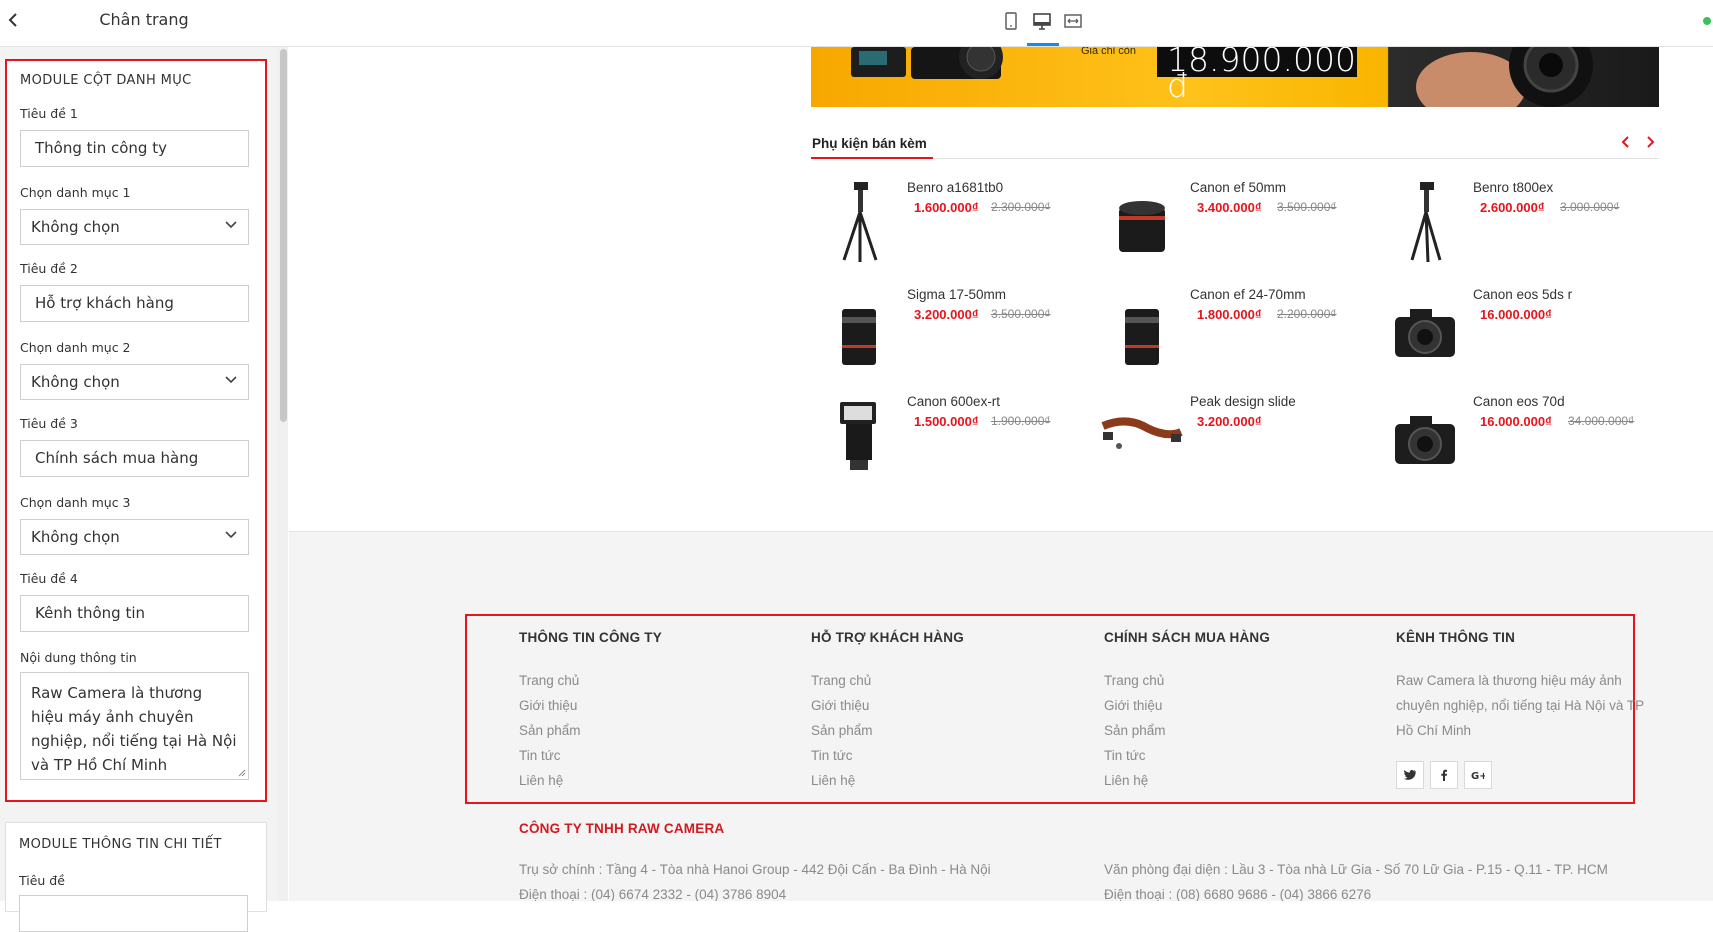  I want to click on footer-column-title: THÔNG TIN CÔNG TY, so click(590, 637).